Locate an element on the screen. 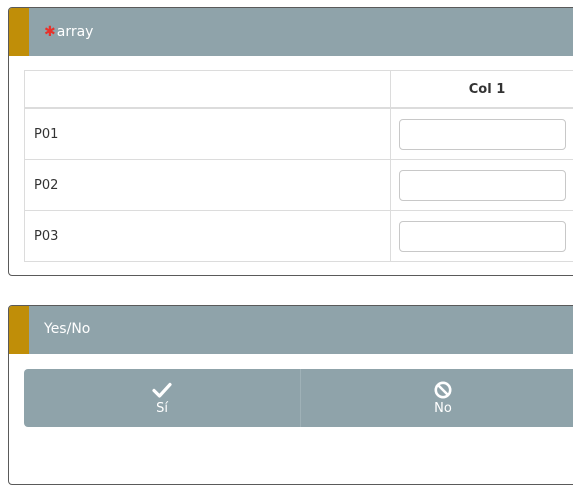 The image size is (573, 485). answer-input-p02 is located at coordinates (482, 185).